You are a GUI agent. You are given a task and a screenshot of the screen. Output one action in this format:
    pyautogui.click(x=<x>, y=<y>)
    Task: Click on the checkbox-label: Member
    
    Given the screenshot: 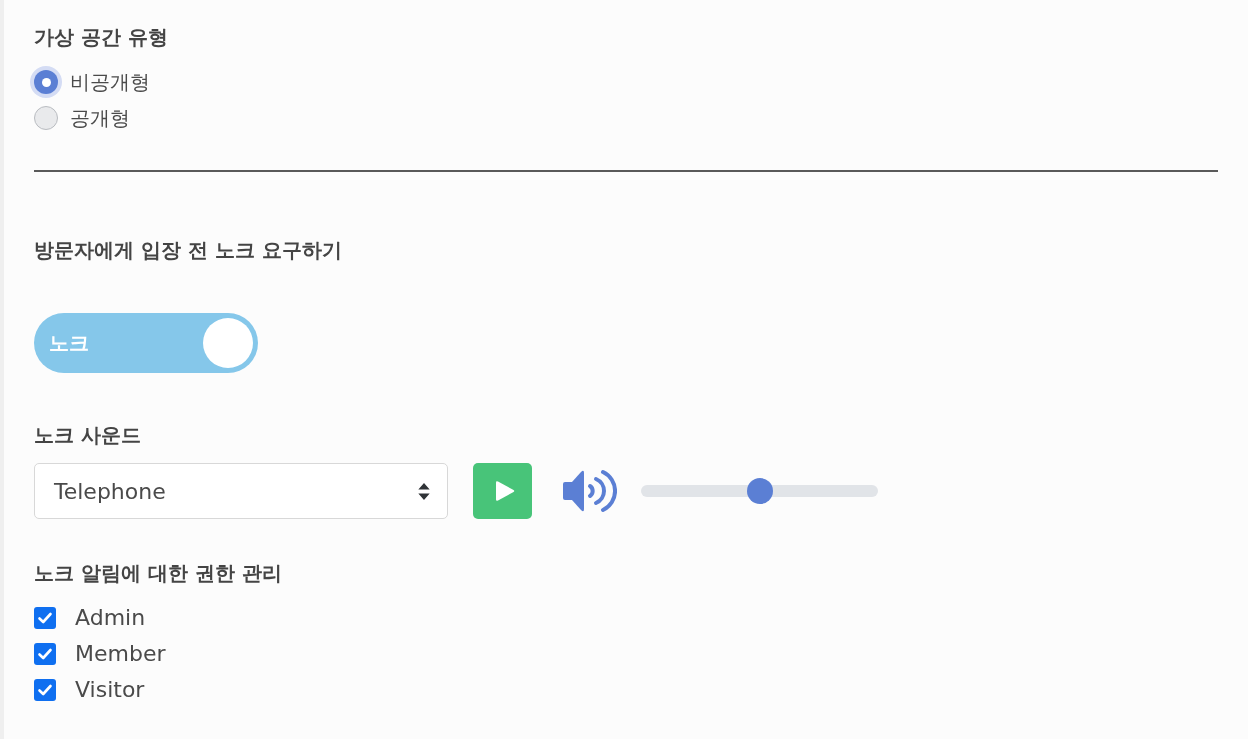 What is the action you would take?
    pyautogui.click(x=120, y=654)
    